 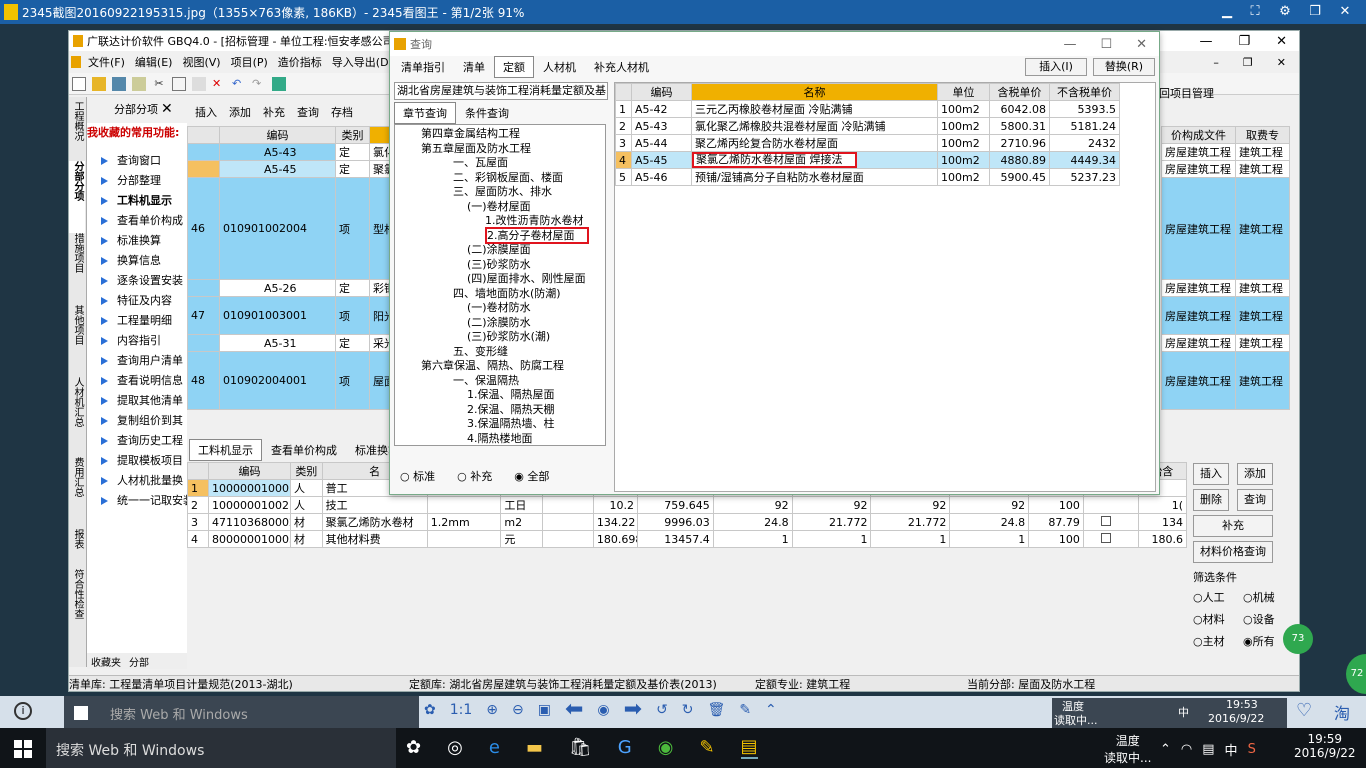 What do you see at coordinates (23, 711) in the screenshot?
I see `info-icon: i` at bounding box center [23, 711].